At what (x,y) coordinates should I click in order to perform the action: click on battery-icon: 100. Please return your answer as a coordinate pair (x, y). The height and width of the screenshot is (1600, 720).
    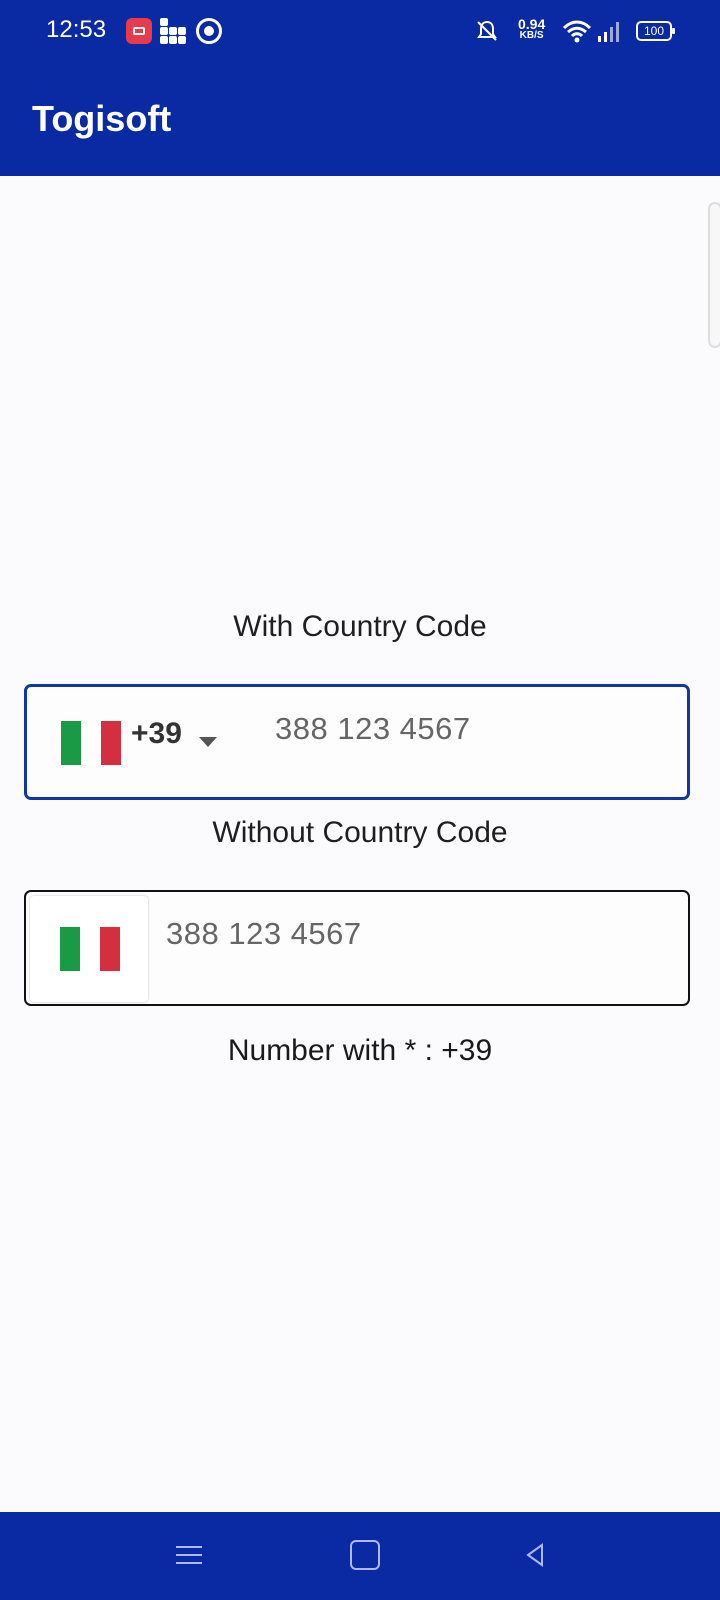
    Looking at the image, I should click on (655, 31).